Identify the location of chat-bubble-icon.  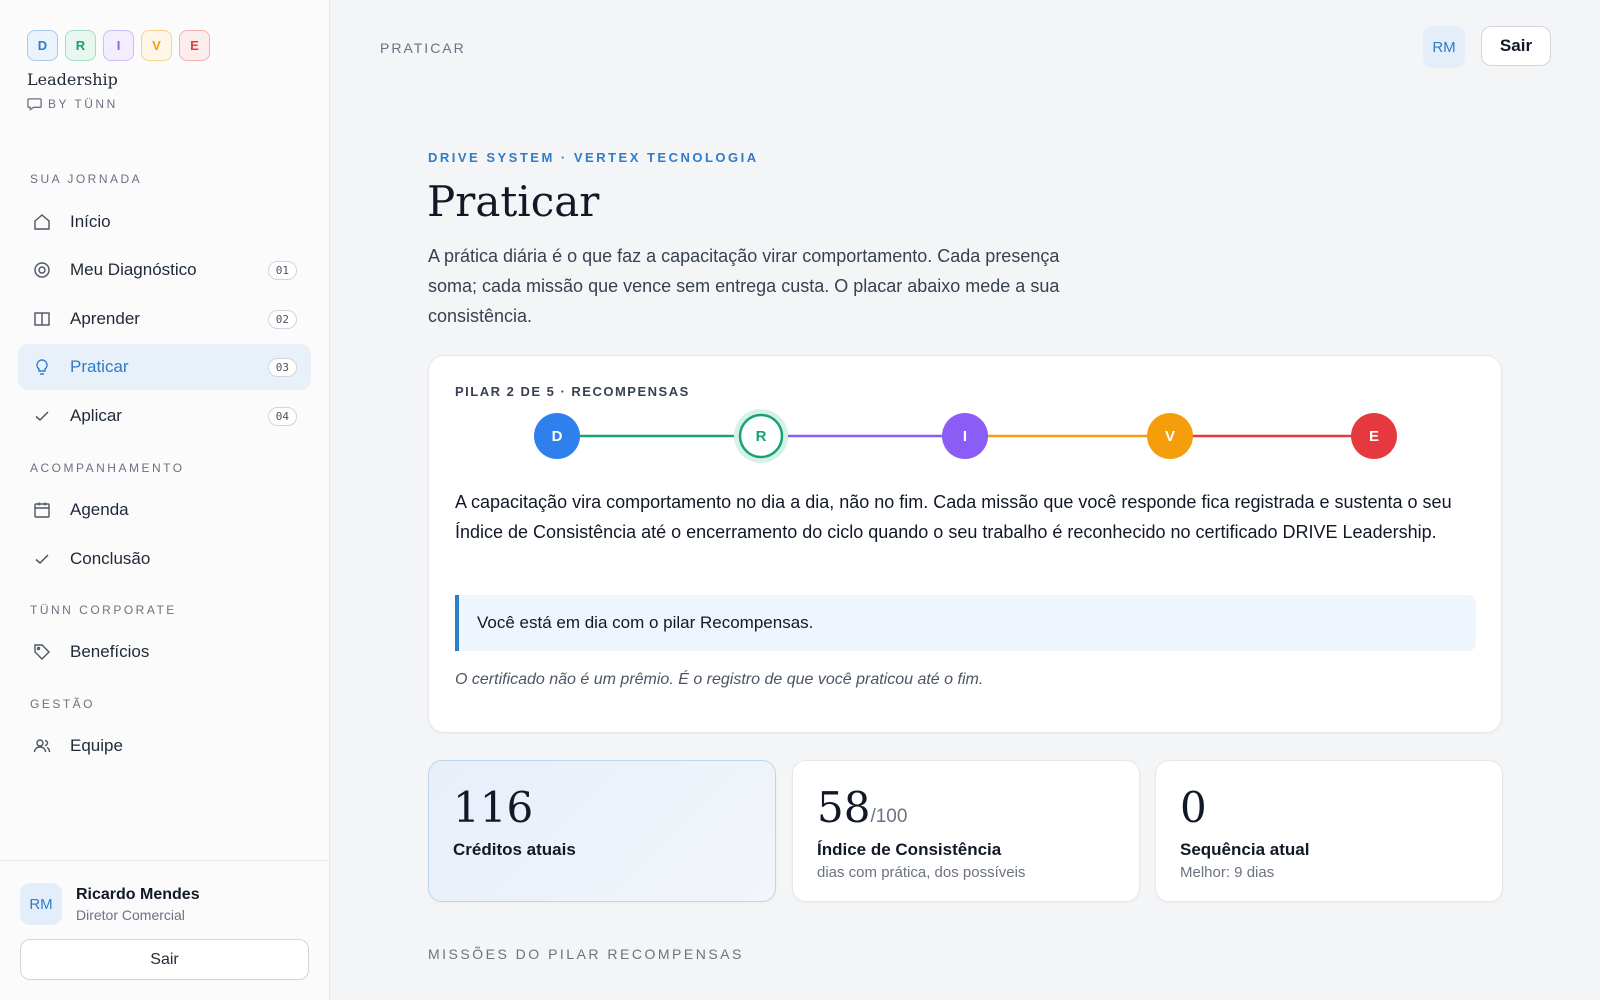
(34, 104).